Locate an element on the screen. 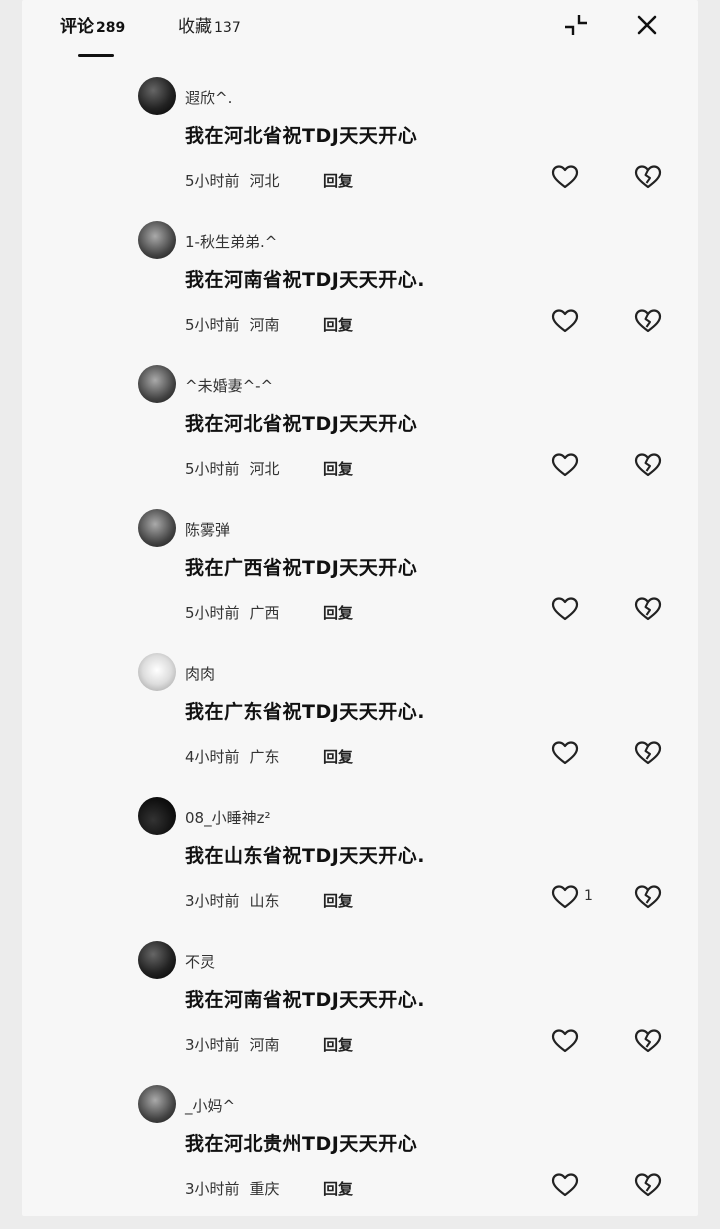 Image resolution: width=720 pixels, height=1229 pixels. comment-item: ^未婚妻^-^ 我在河北省祝TDJ天天开心 5小时前 河北 回复 is located at coordinates (360, 437).